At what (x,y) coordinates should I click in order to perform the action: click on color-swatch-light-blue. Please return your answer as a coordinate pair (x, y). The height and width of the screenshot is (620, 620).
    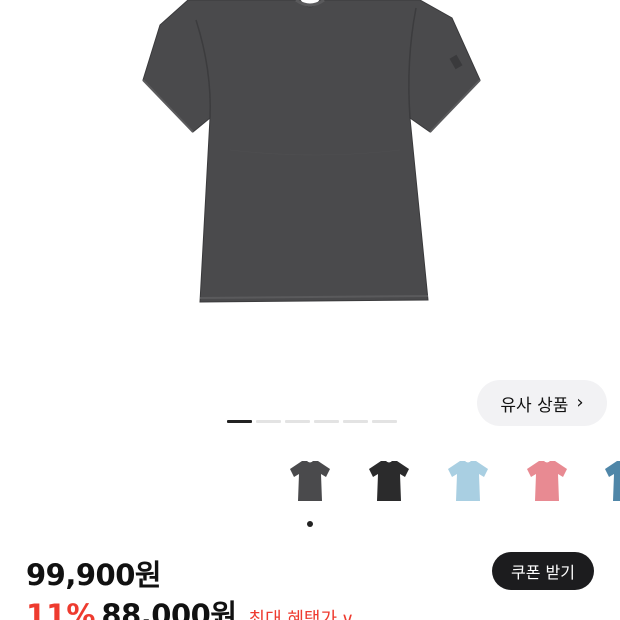
    Looking at the image, I should click on (468, 480).